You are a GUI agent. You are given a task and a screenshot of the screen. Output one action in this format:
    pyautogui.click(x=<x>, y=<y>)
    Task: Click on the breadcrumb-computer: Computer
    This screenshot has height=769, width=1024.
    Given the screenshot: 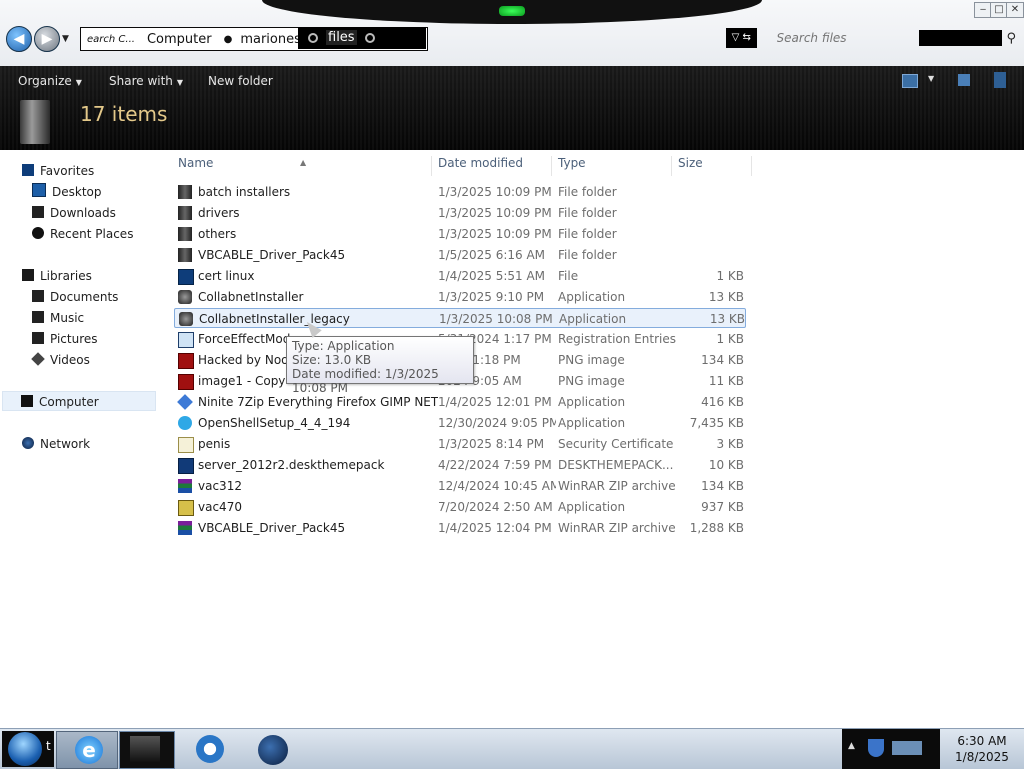 What is the action you would take?
    pyautogui.click(x=181, y=39)
    